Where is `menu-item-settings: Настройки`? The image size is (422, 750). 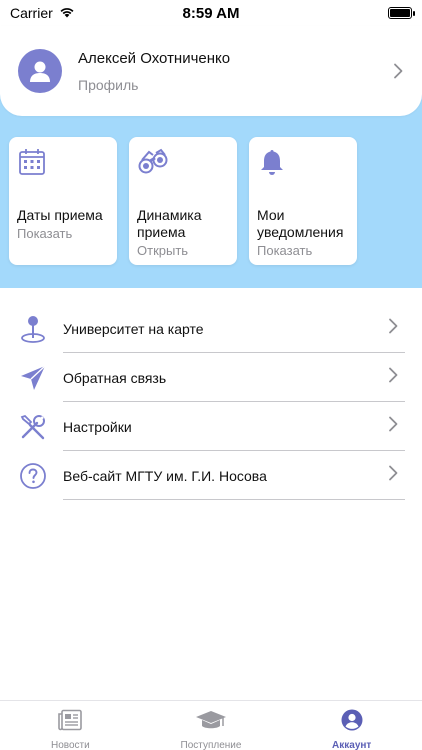
menu-item-settings: Настройки is located at coordinates (211, 426).